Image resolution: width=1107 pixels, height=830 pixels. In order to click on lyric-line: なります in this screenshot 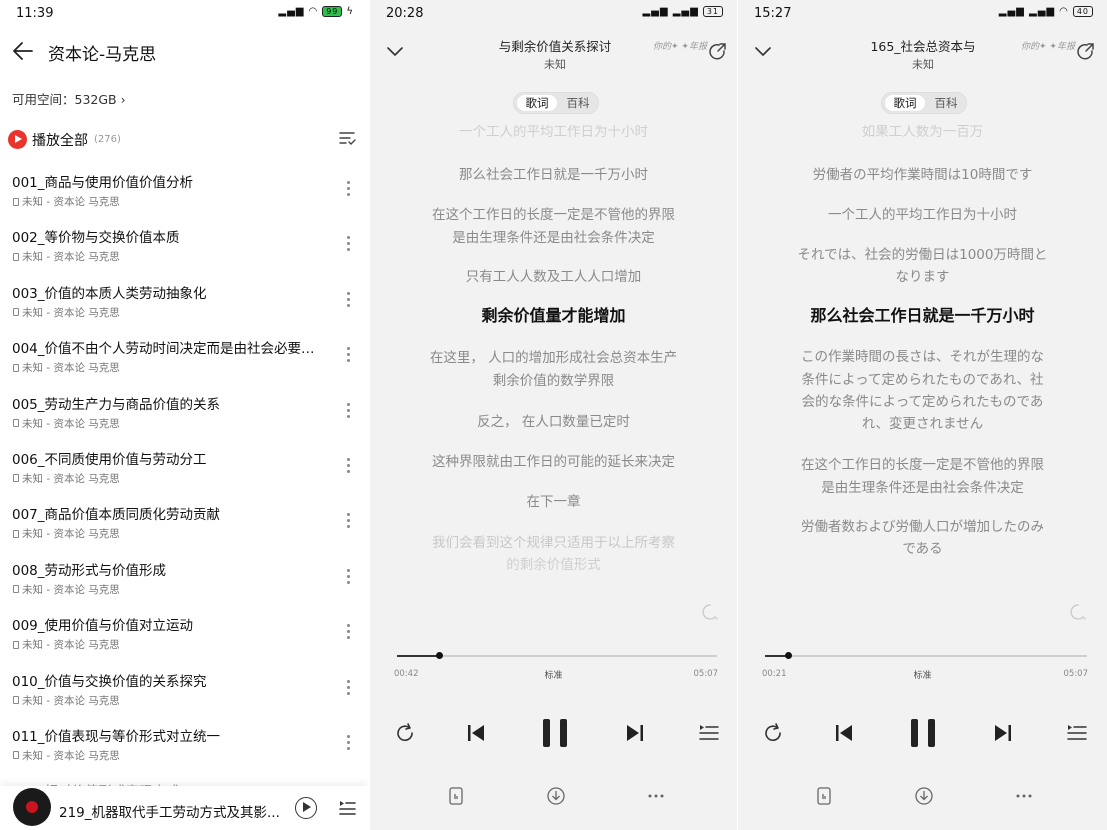, I will do `click(922, 277)`.